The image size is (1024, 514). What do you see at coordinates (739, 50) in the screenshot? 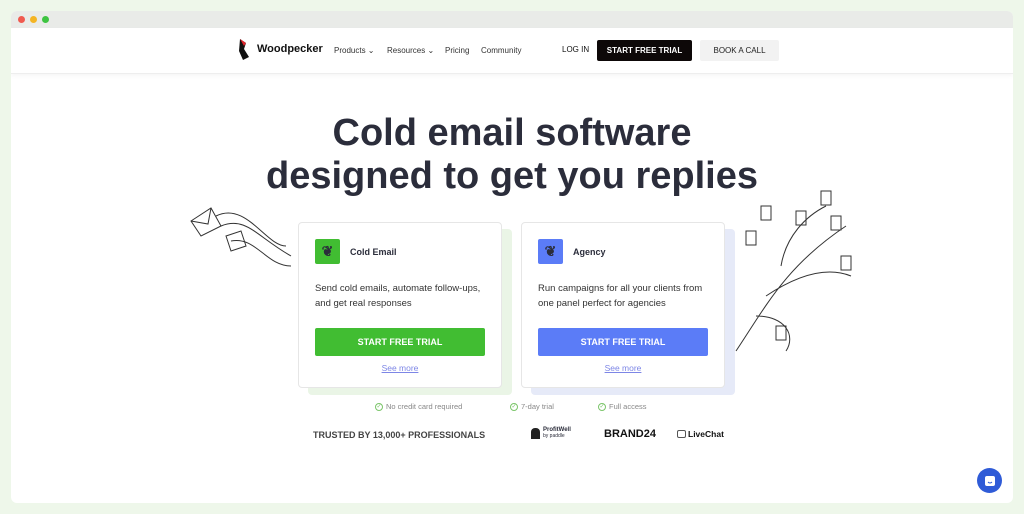
I see `book-a-call-button: BOOK A CALL` at bounding box center [739, 50].